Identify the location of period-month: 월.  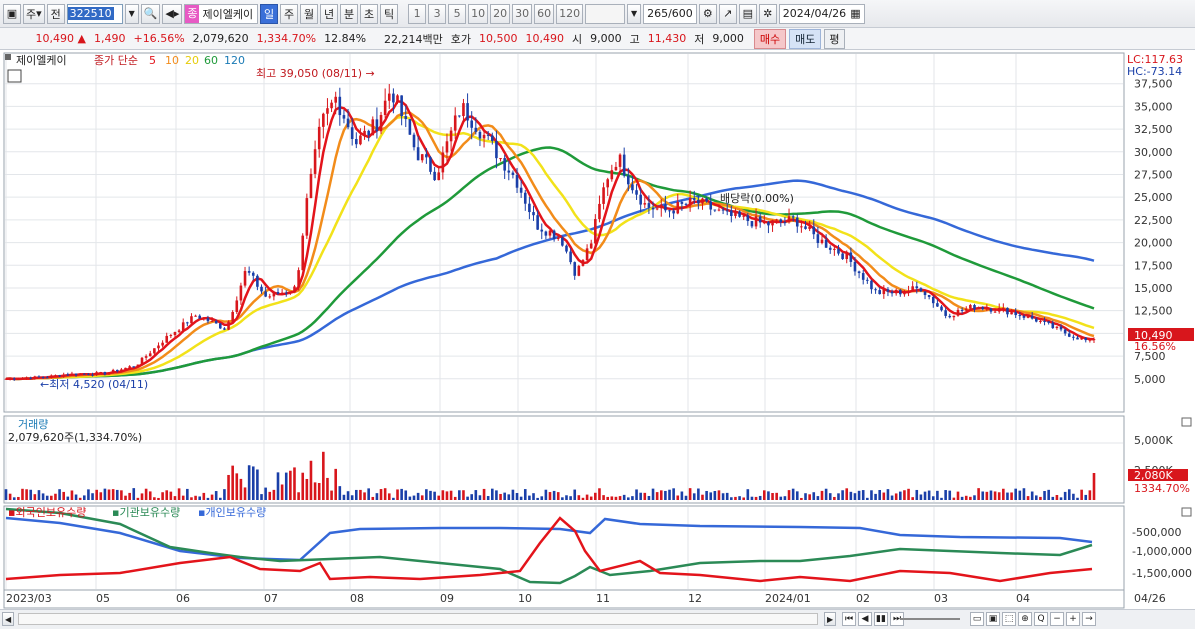
(309, 13).